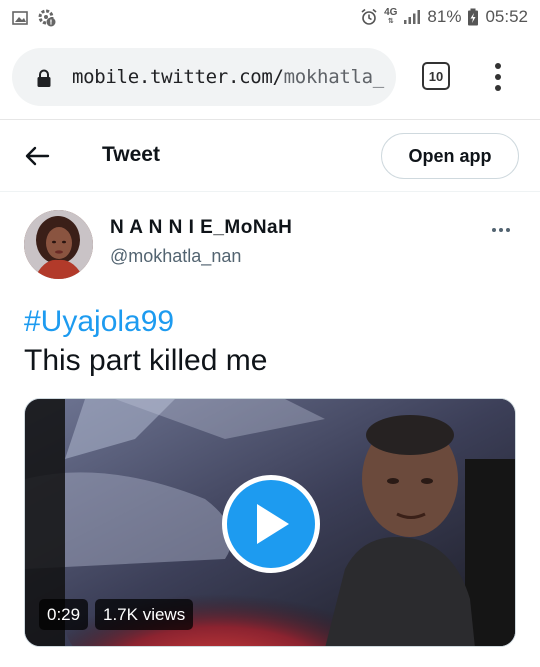 The width and height of the screenshot is (540, 667). Describe the element at coordinates (506, 16) in the screenshot. I see `clock: 05:52` at that location.